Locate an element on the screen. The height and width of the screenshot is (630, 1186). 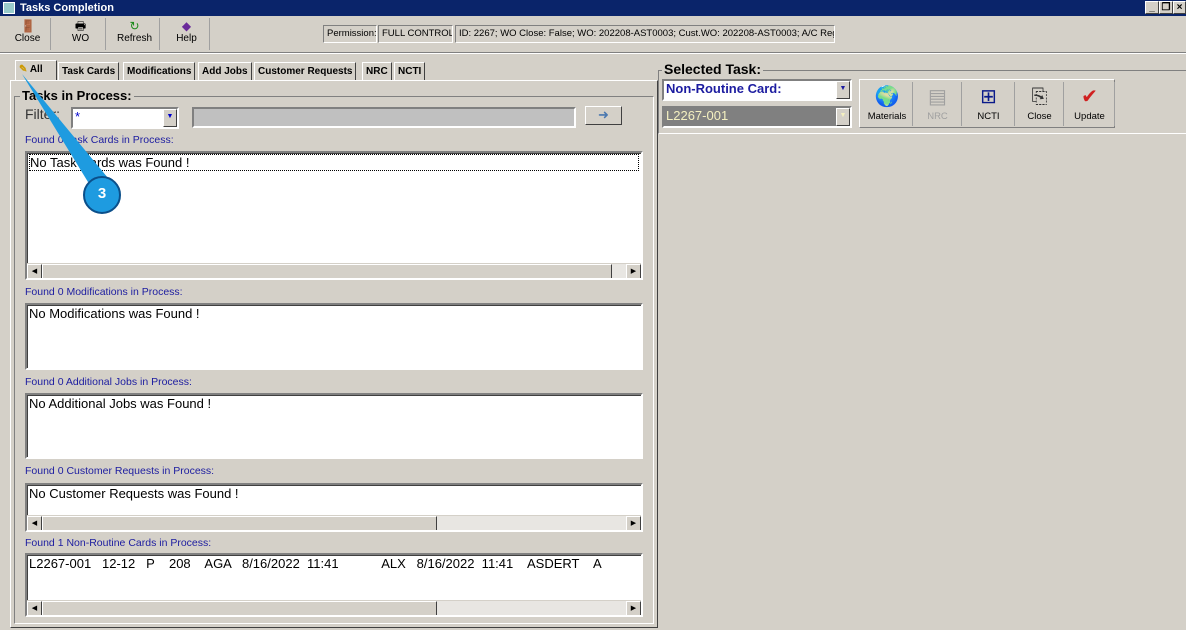
filter-text-input is located at coordinates (384, 117).